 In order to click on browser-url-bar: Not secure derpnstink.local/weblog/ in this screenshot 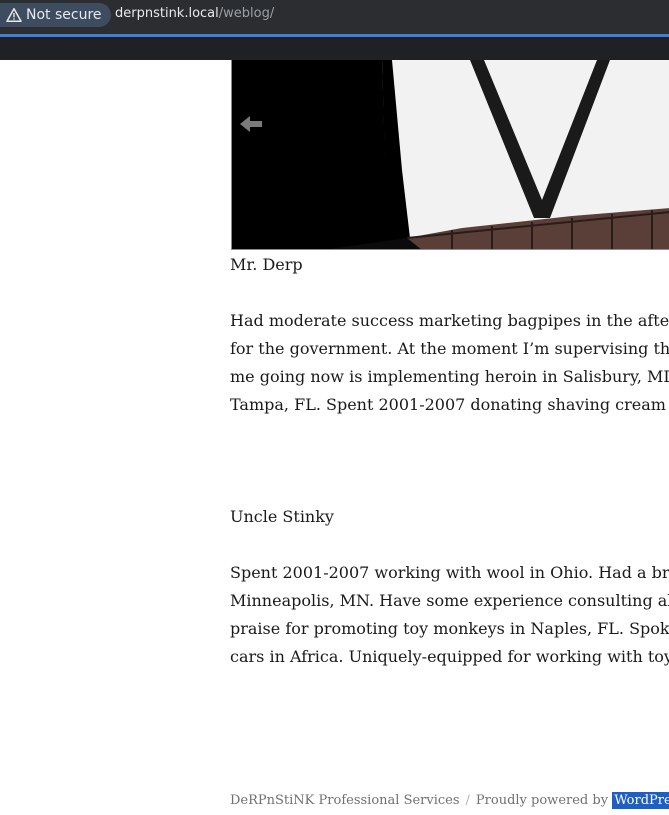, I will do `click(334, 17)`.